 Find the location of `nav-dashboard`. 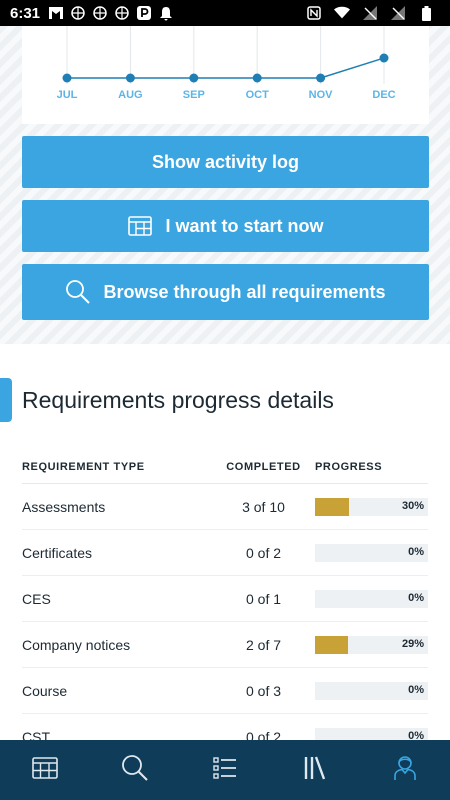

nav-dashboard is located at coordinates (45, 770).